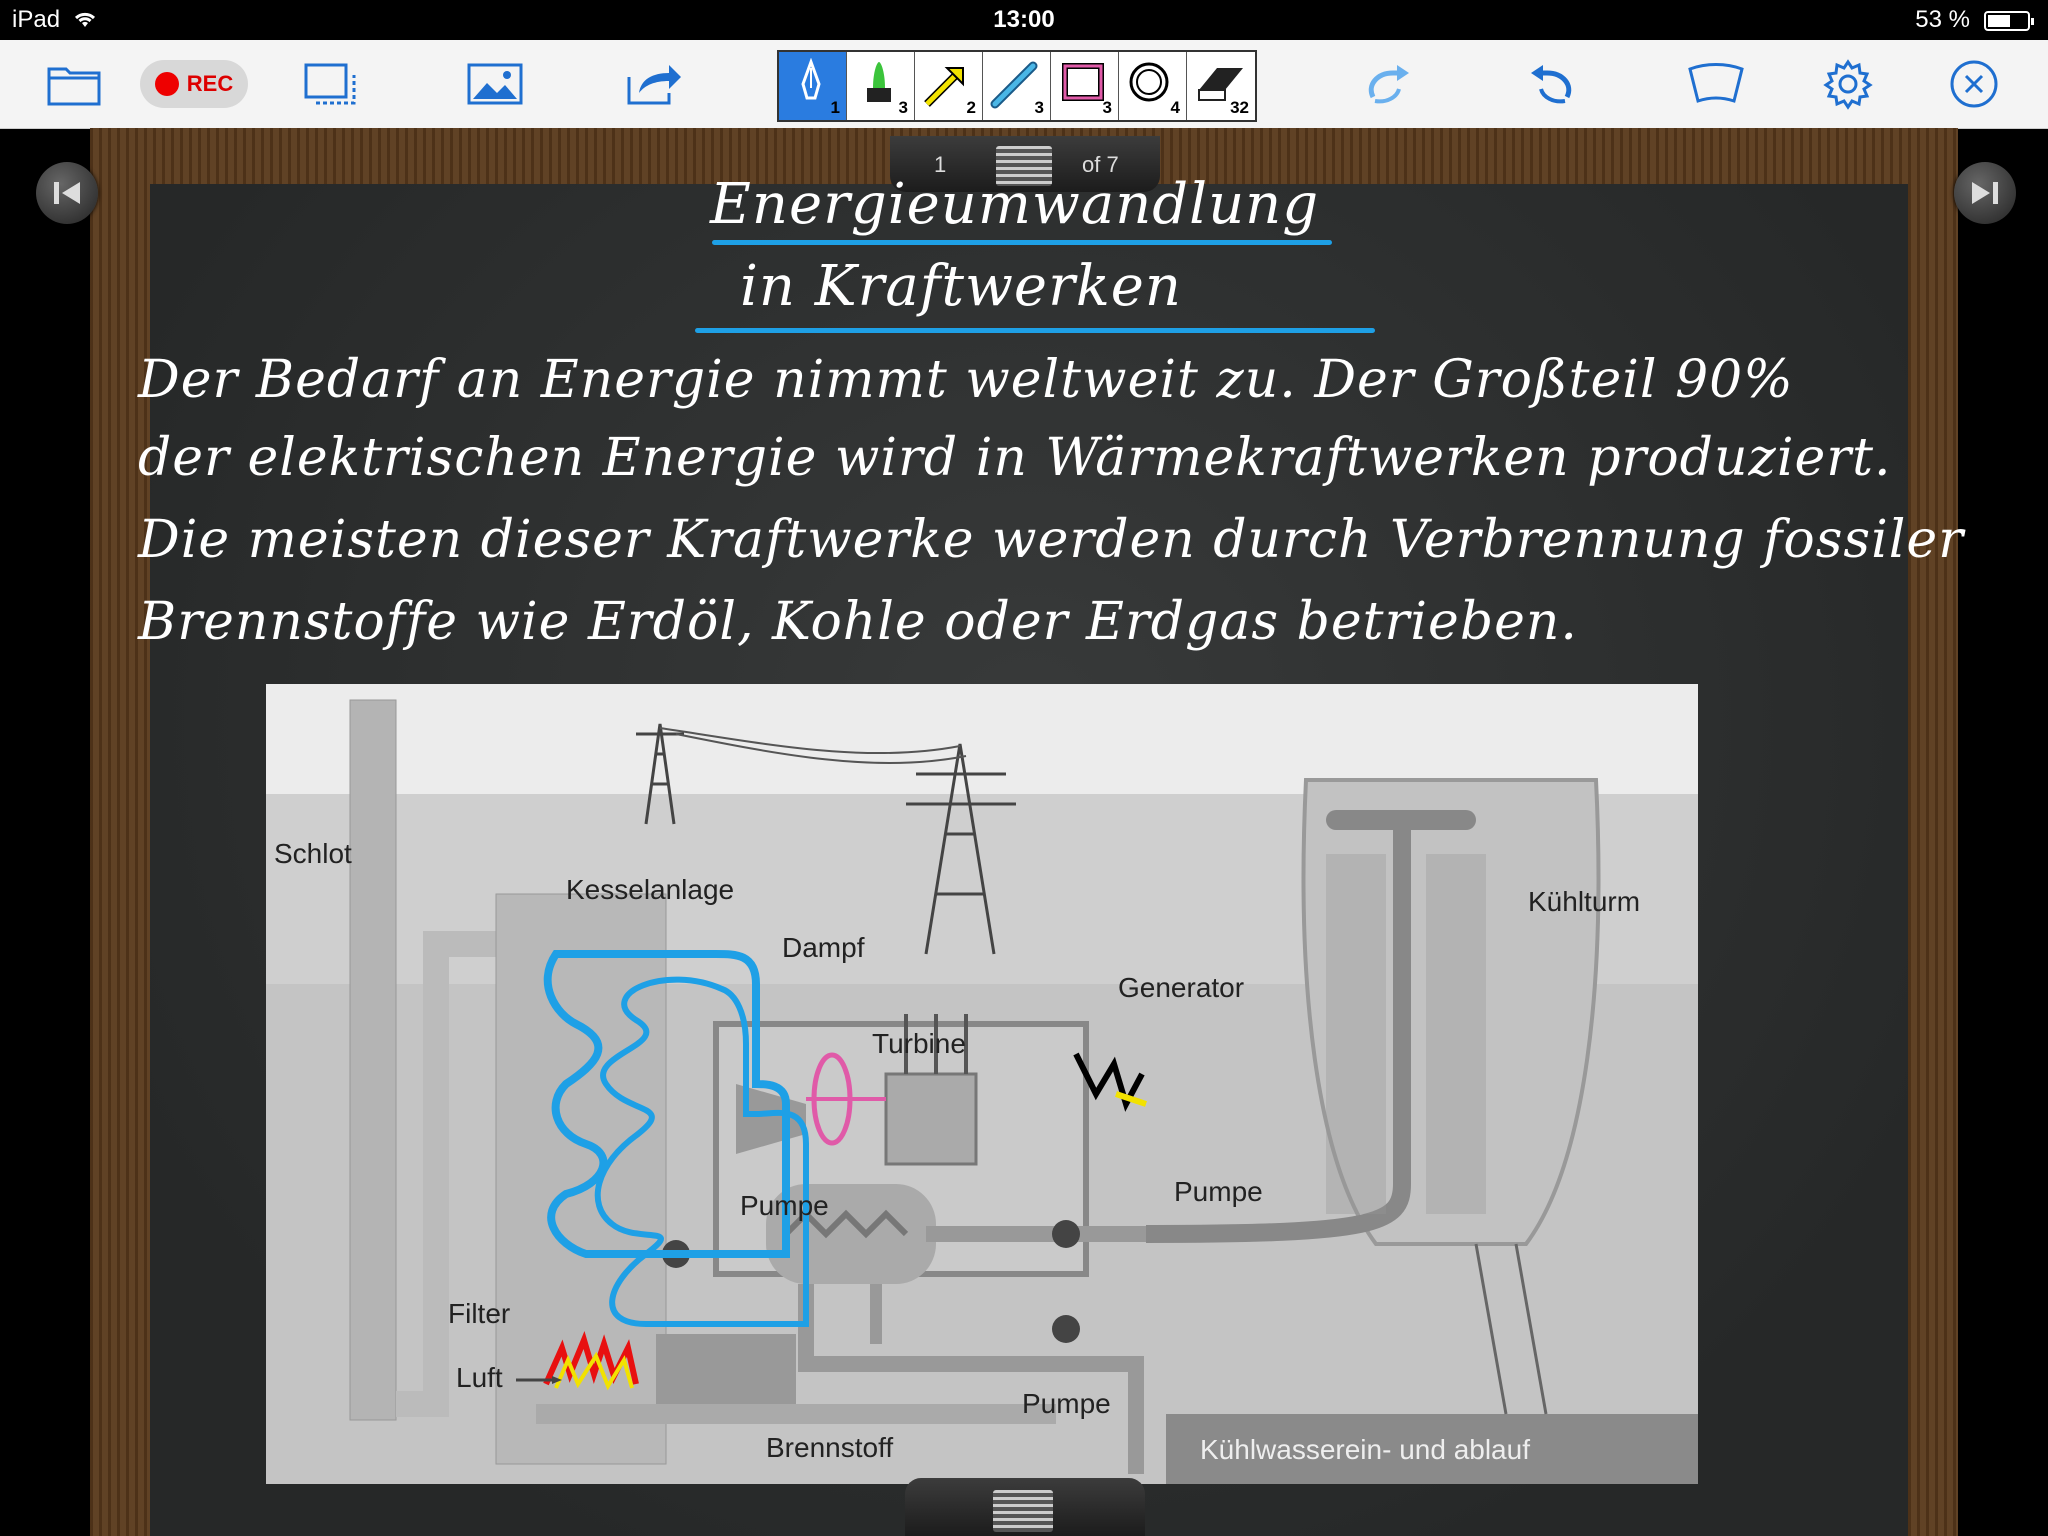 This screenshot has width=2048, height=1536. I want to click on label-dampf: Dampf, so click(823, 947).